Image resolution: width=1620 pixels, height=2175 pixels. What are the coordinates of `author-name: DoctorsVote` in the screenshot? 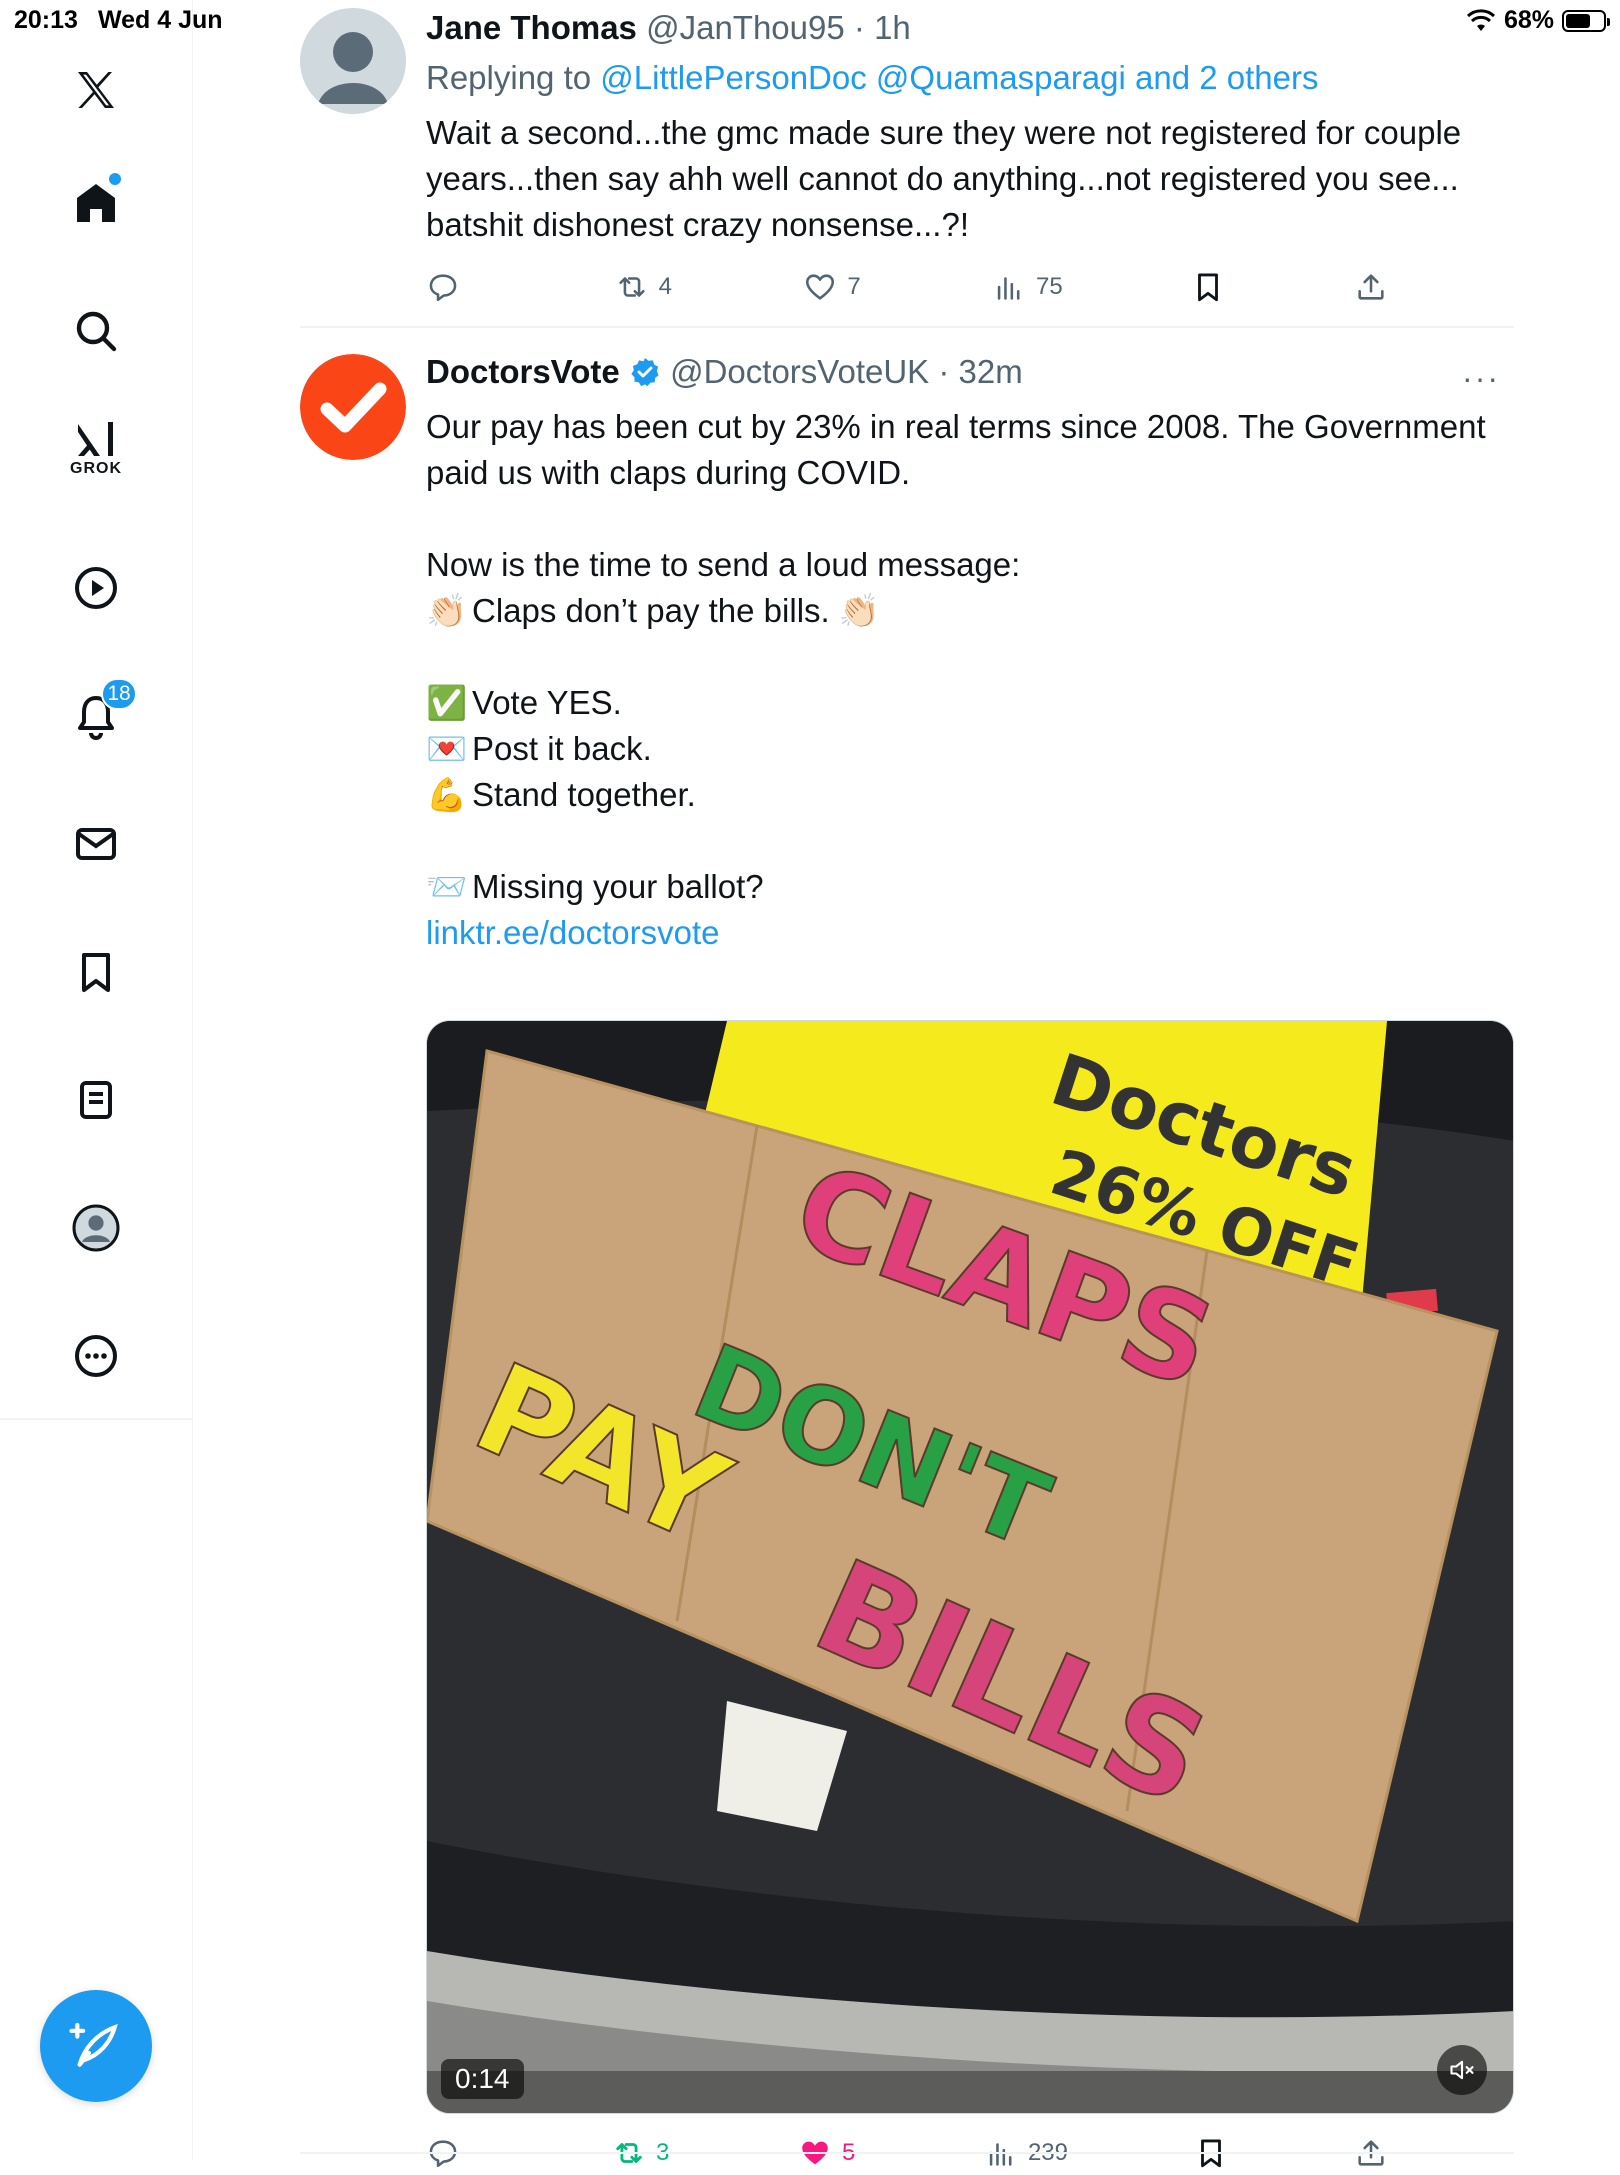 It's located at (523, 371).